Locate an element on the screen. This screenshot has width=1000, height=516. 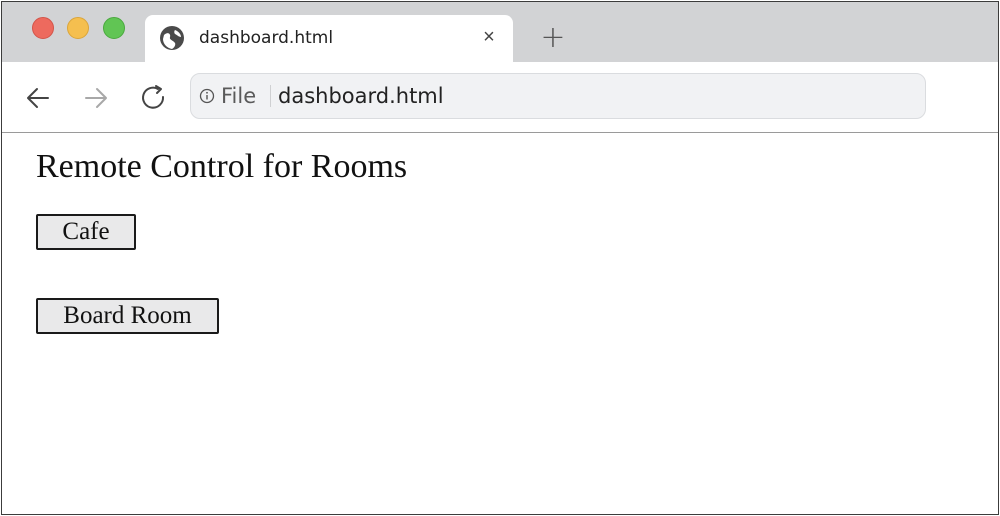
tab-title: dashboard.html is located at coordinates (266, 38).